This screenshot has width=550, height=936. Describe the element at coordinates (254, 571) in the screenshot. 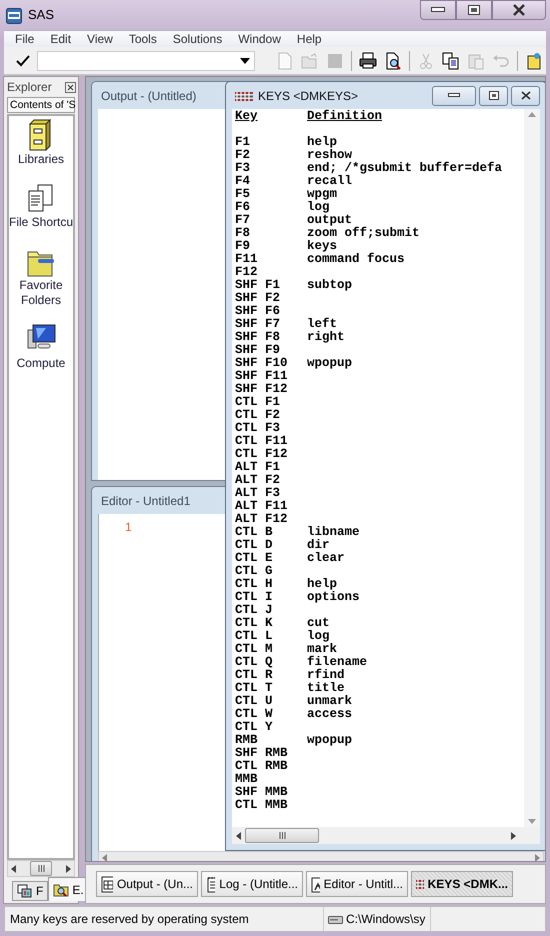

I see `key-name: CTL G` at that location.